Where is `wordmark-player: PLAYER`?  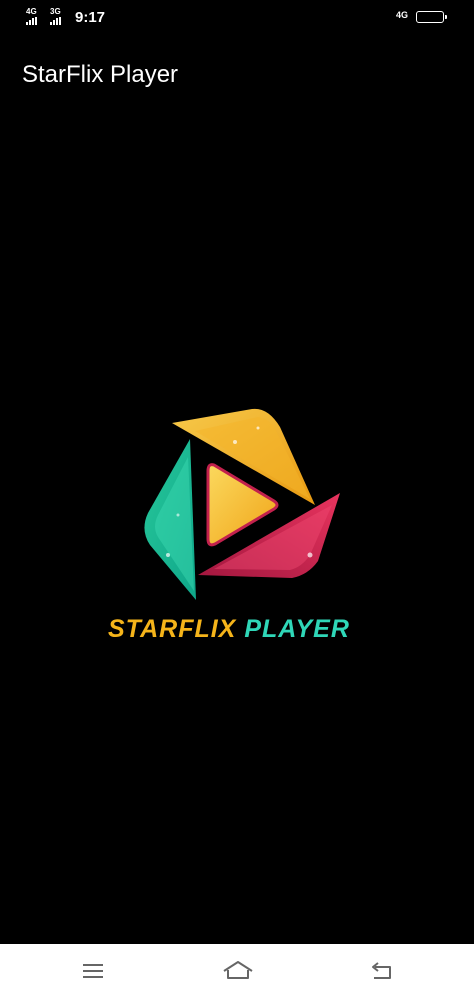 wordmark-player: PLAYER is located at coordinates (297, 629).